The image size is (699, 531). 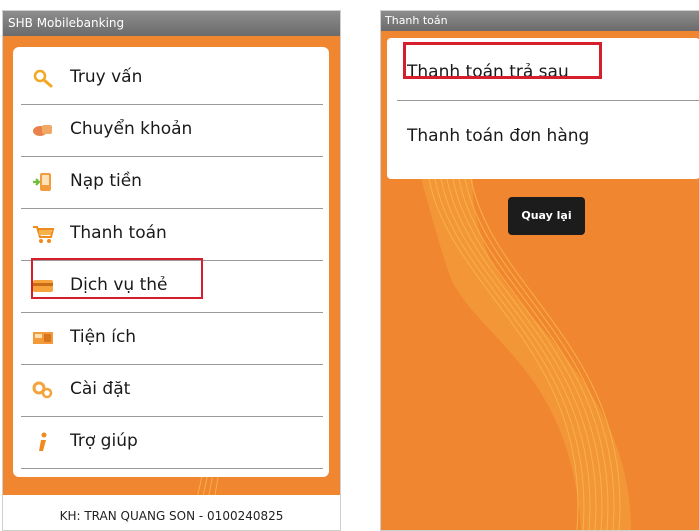 I want to click on menu-item-help: Trợ giúp, so click(x=172, y=443).